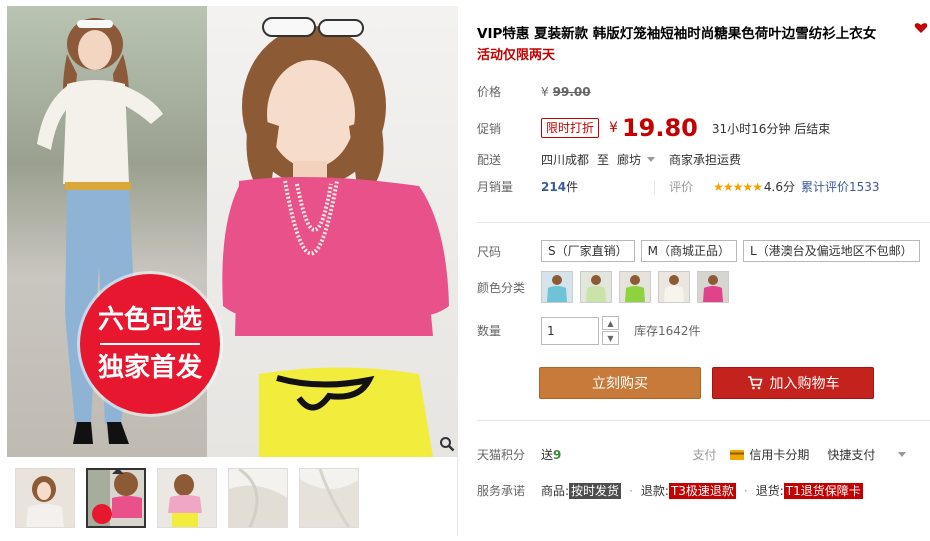 The width and height of the screenshot is (930, 541). Describe the element at coordinates (572, 187) in the screenshot. I see `sales-unit: 件` at that location.